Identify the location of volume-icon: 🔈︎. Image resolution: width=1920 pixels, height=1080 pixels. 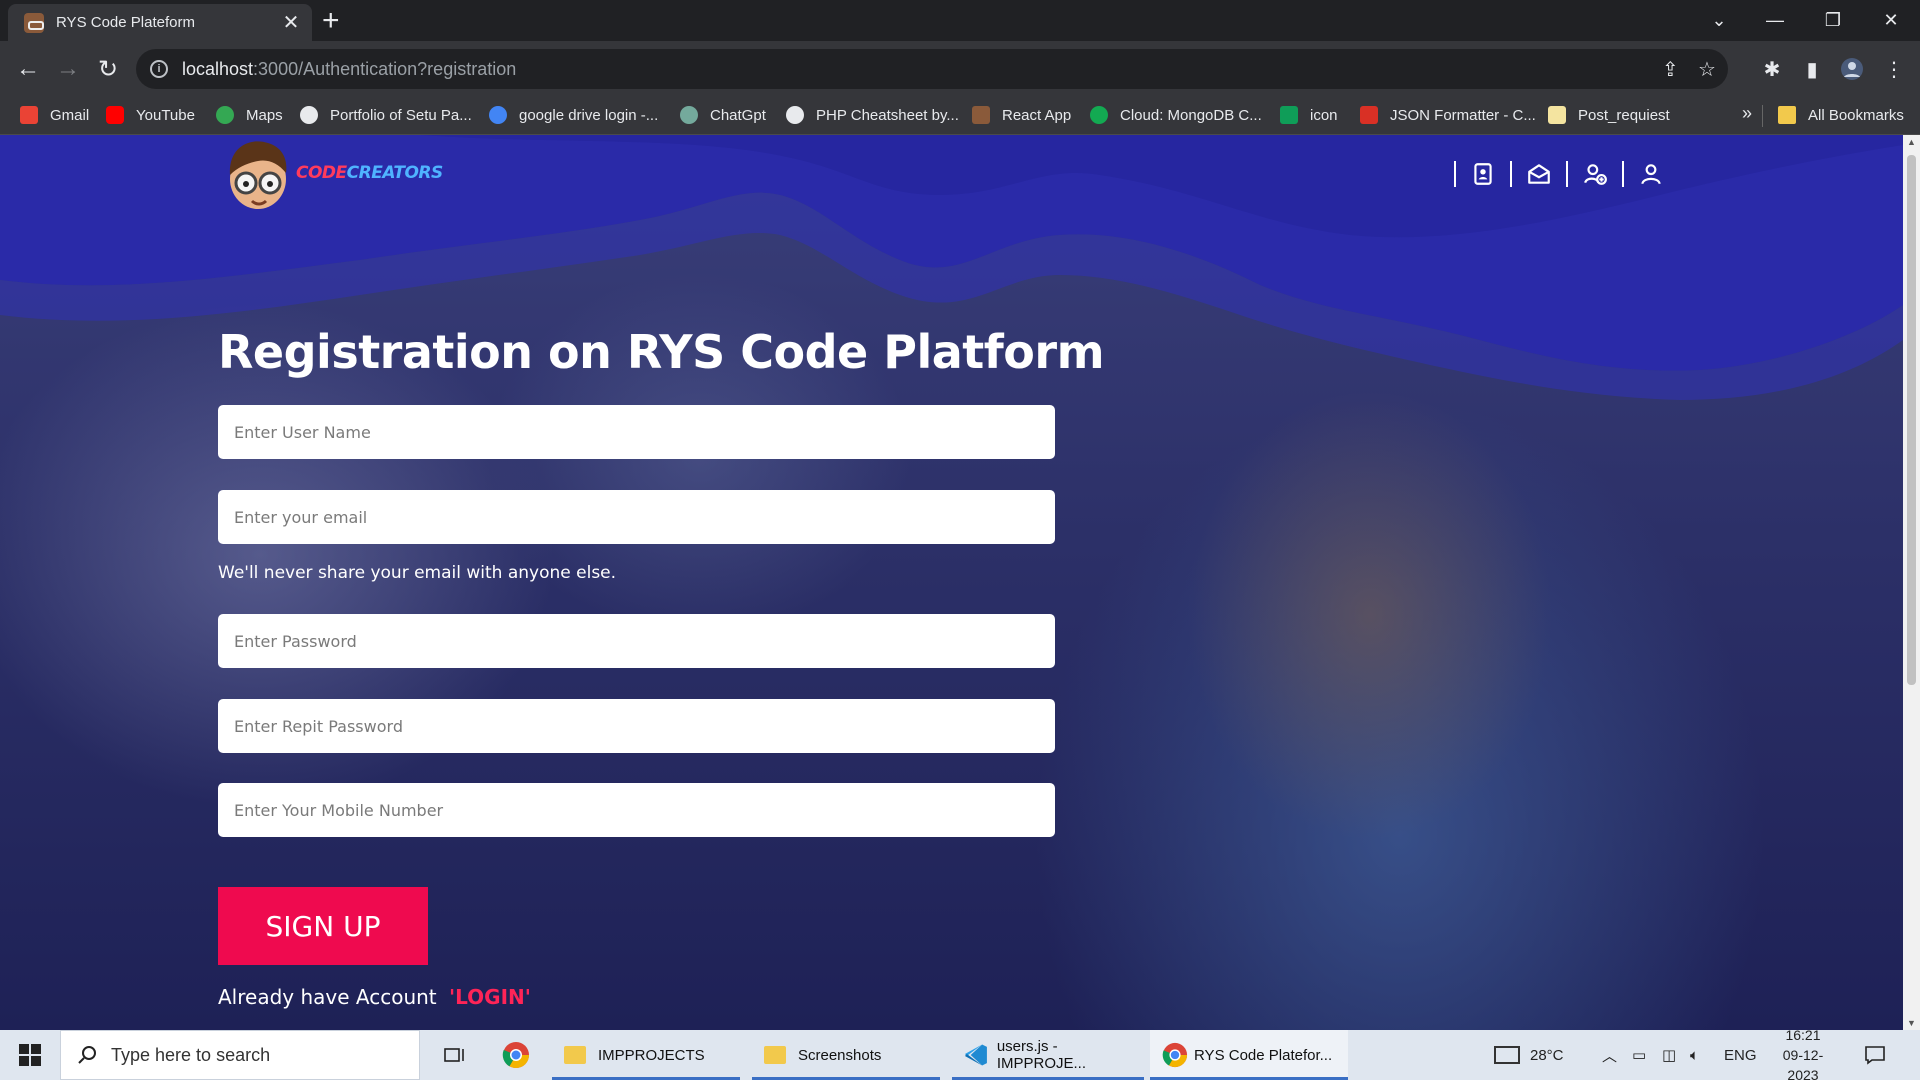
(1694, 1055).